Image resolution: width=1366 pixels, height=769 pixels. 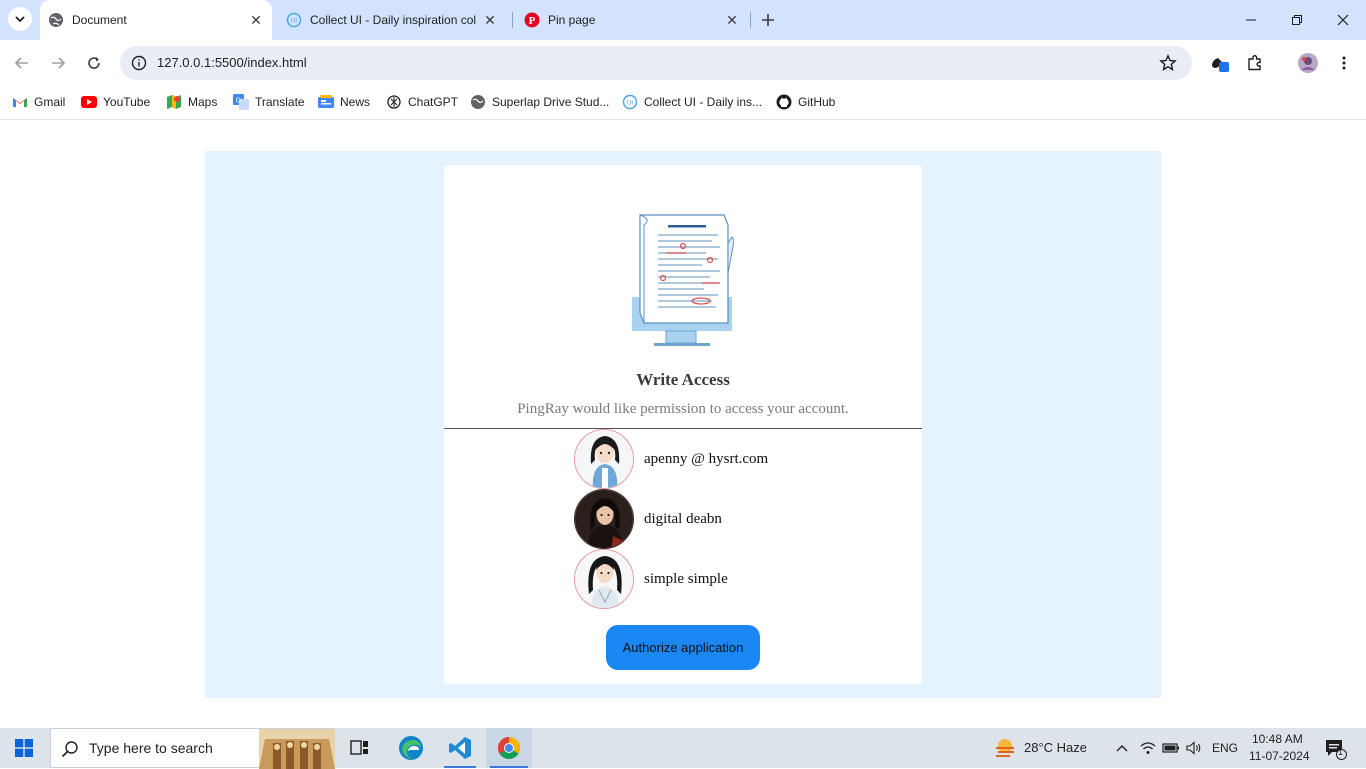 I want to click on pinterest-icon: P, so click(x=532, y=20).